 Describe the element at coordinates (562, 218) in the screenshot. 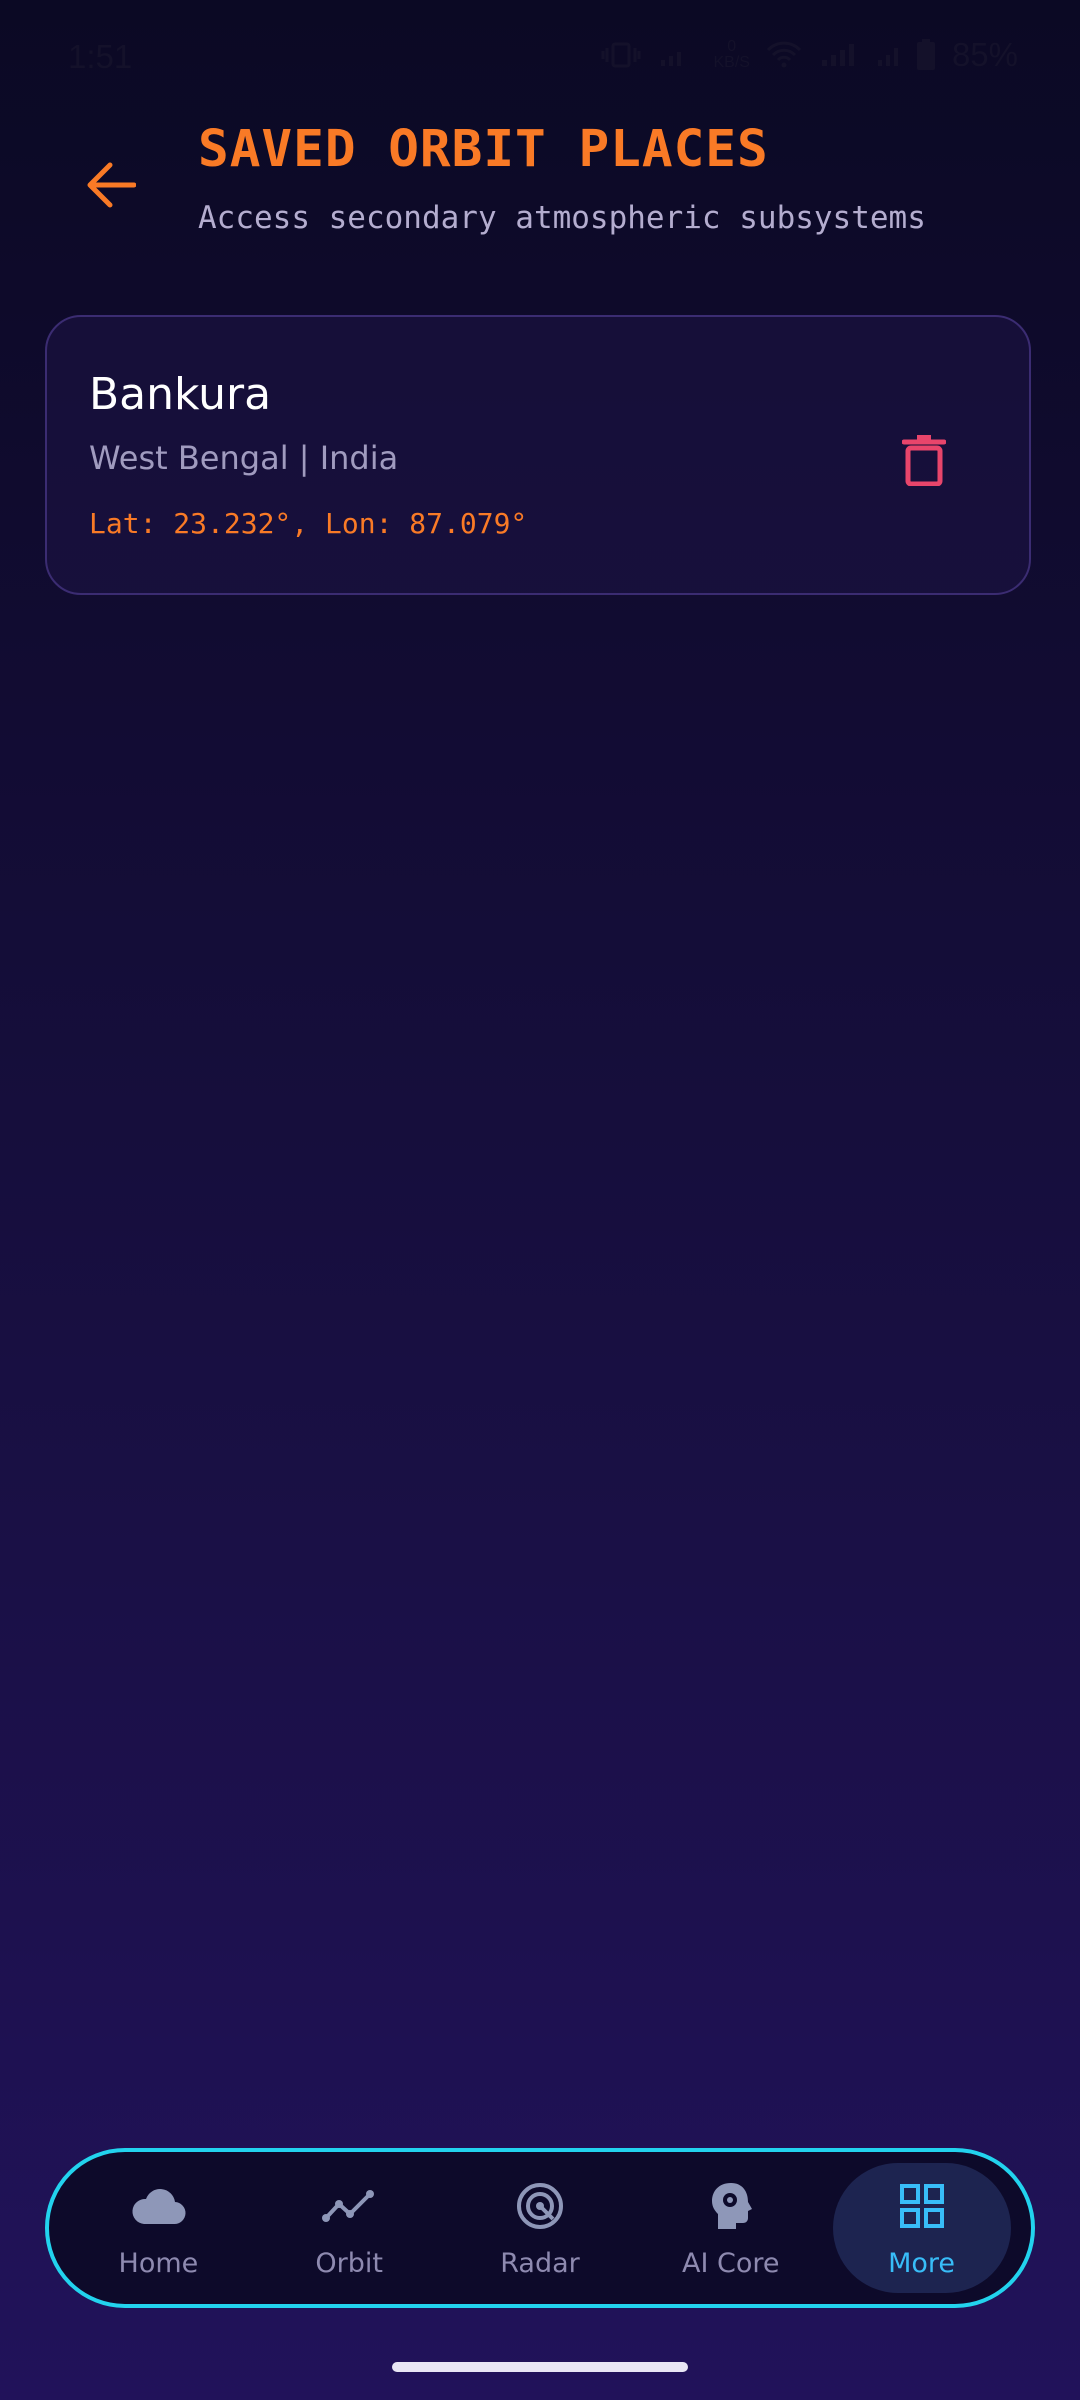

I see `page-subtitle: Access secondary atmospheric subsystems` at that location.